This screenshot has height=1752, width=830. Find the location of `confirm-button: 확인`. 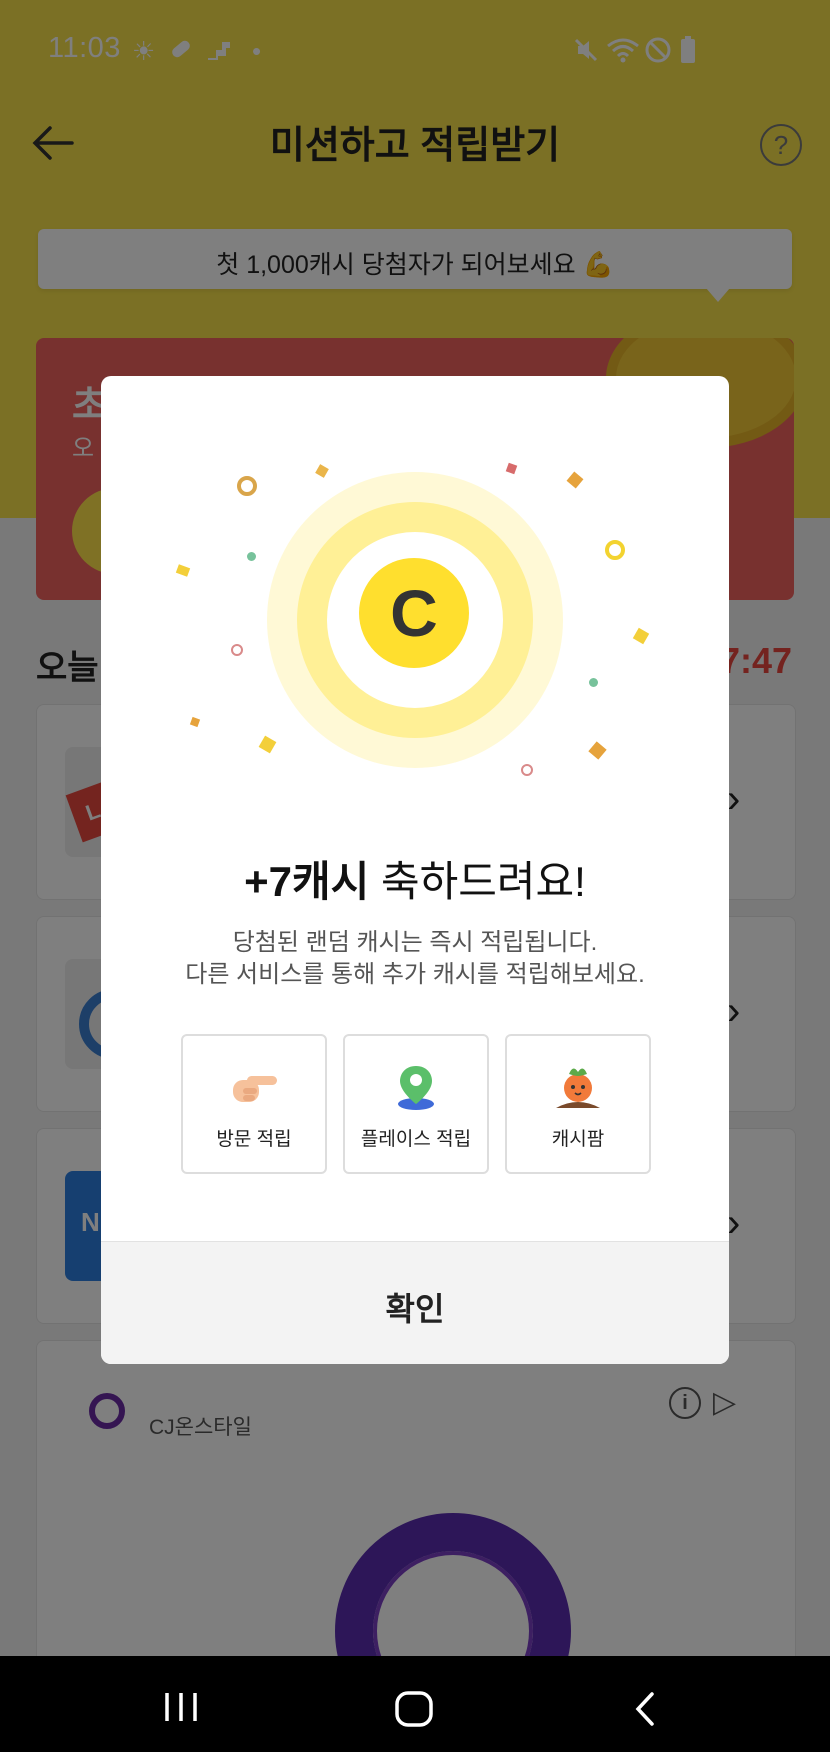

confirm-button: 확인 is located at coordinates (415, 1302).